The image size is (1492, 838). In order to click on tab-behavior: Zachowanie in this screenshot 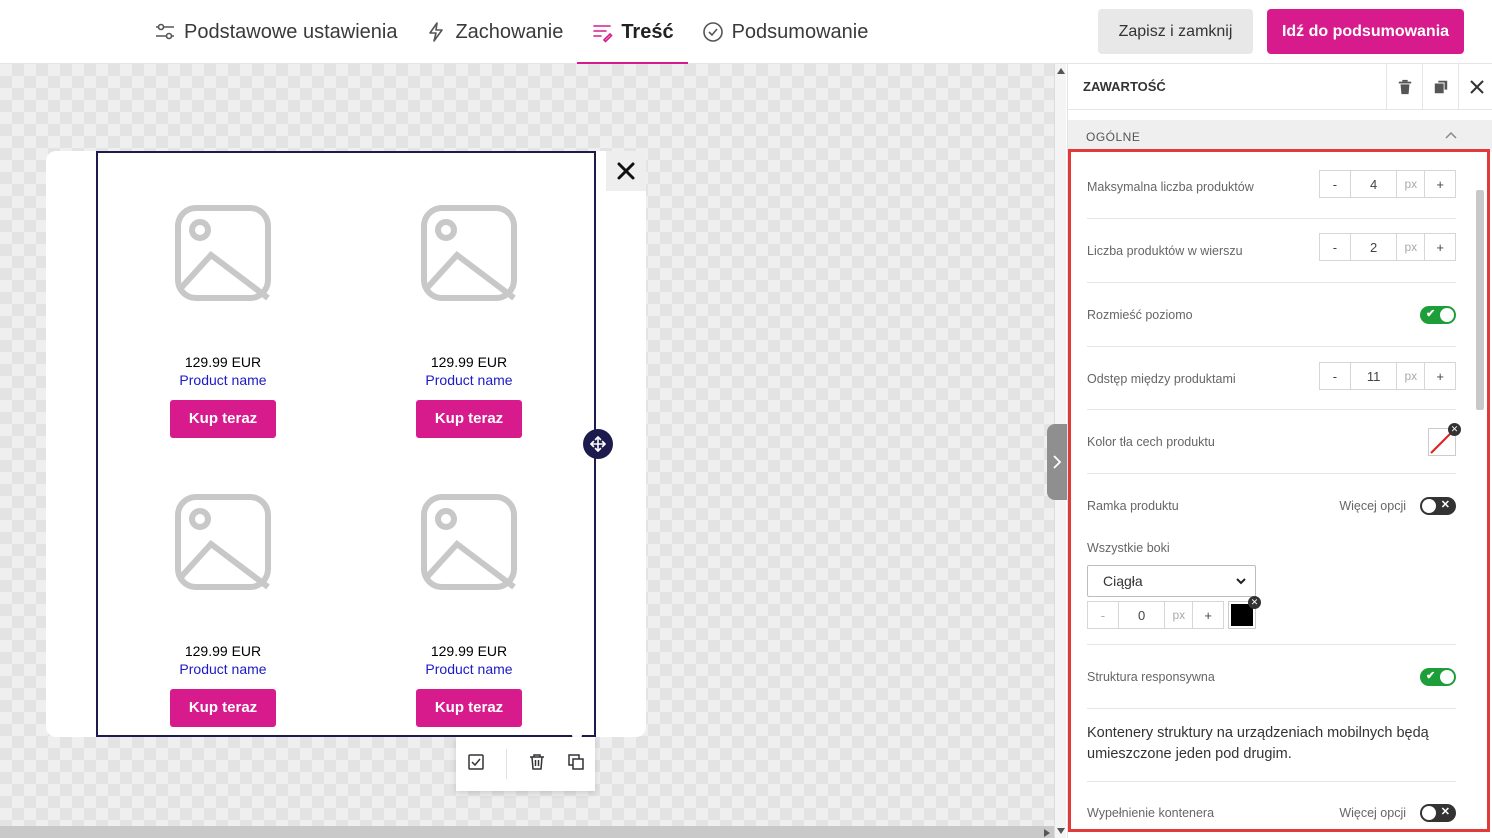, I will do `click(494, 32)`.